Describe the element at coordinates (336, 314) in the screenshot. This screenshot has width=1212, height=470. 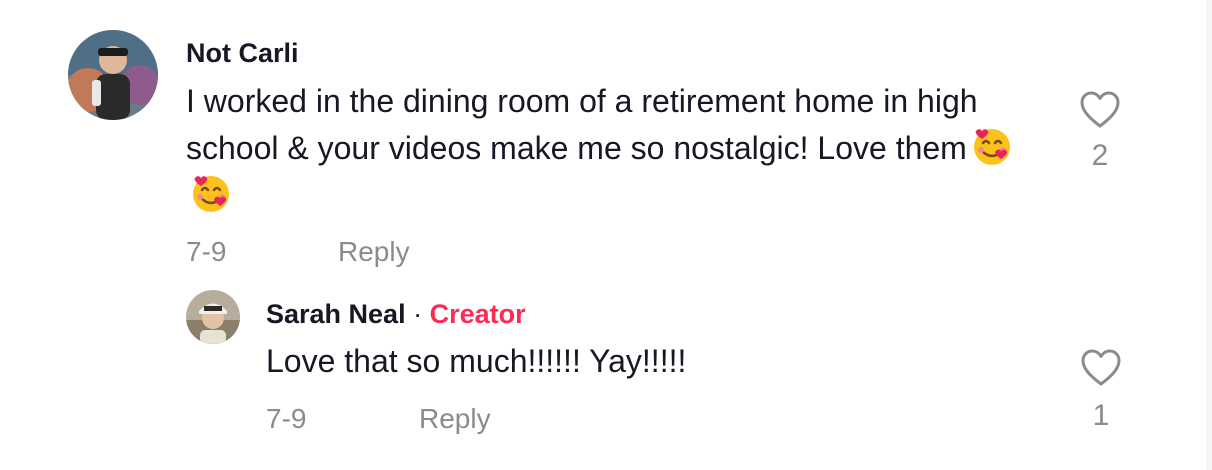
I see `reply-username-text: Sarah Neal` at that location.